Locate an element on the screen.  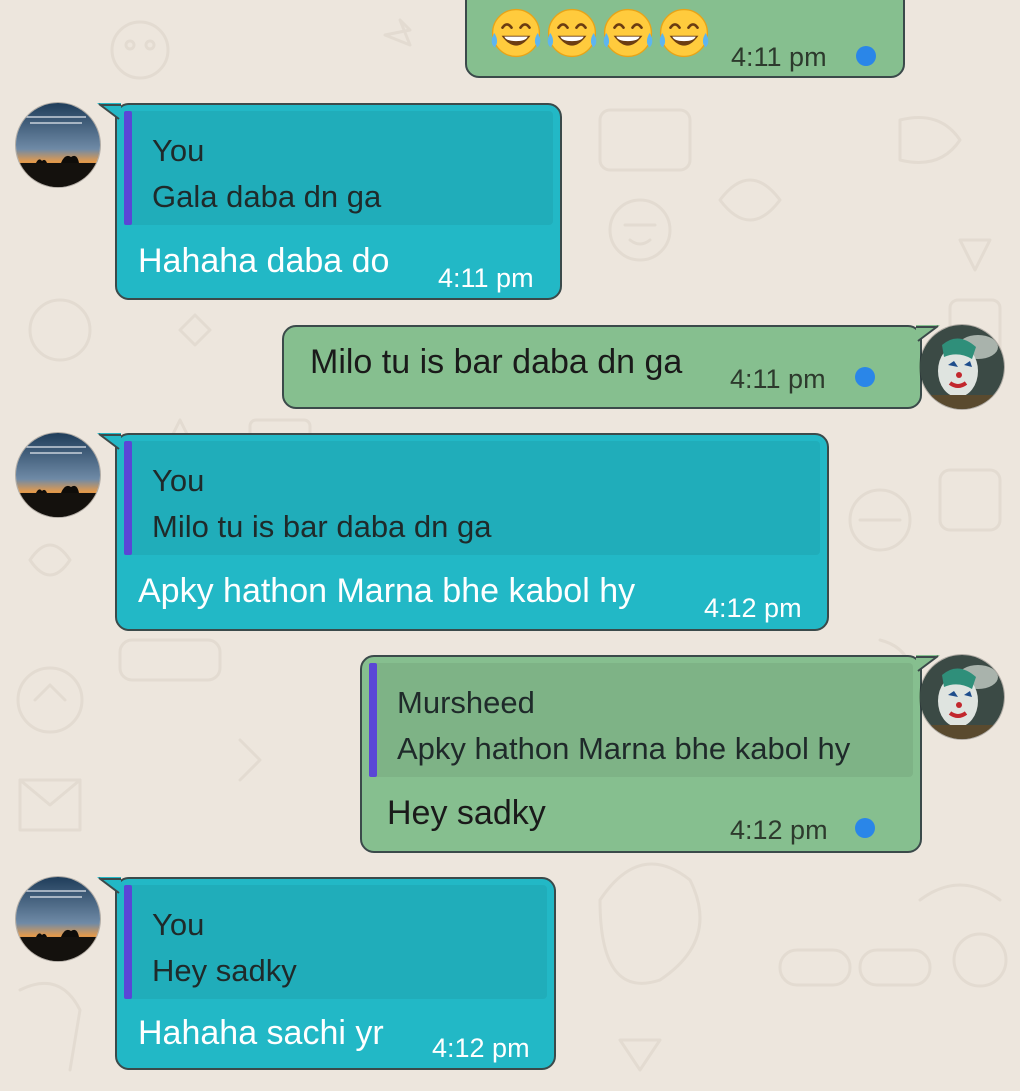
quote-author: Mursheed is located at coordinates (466, 702).